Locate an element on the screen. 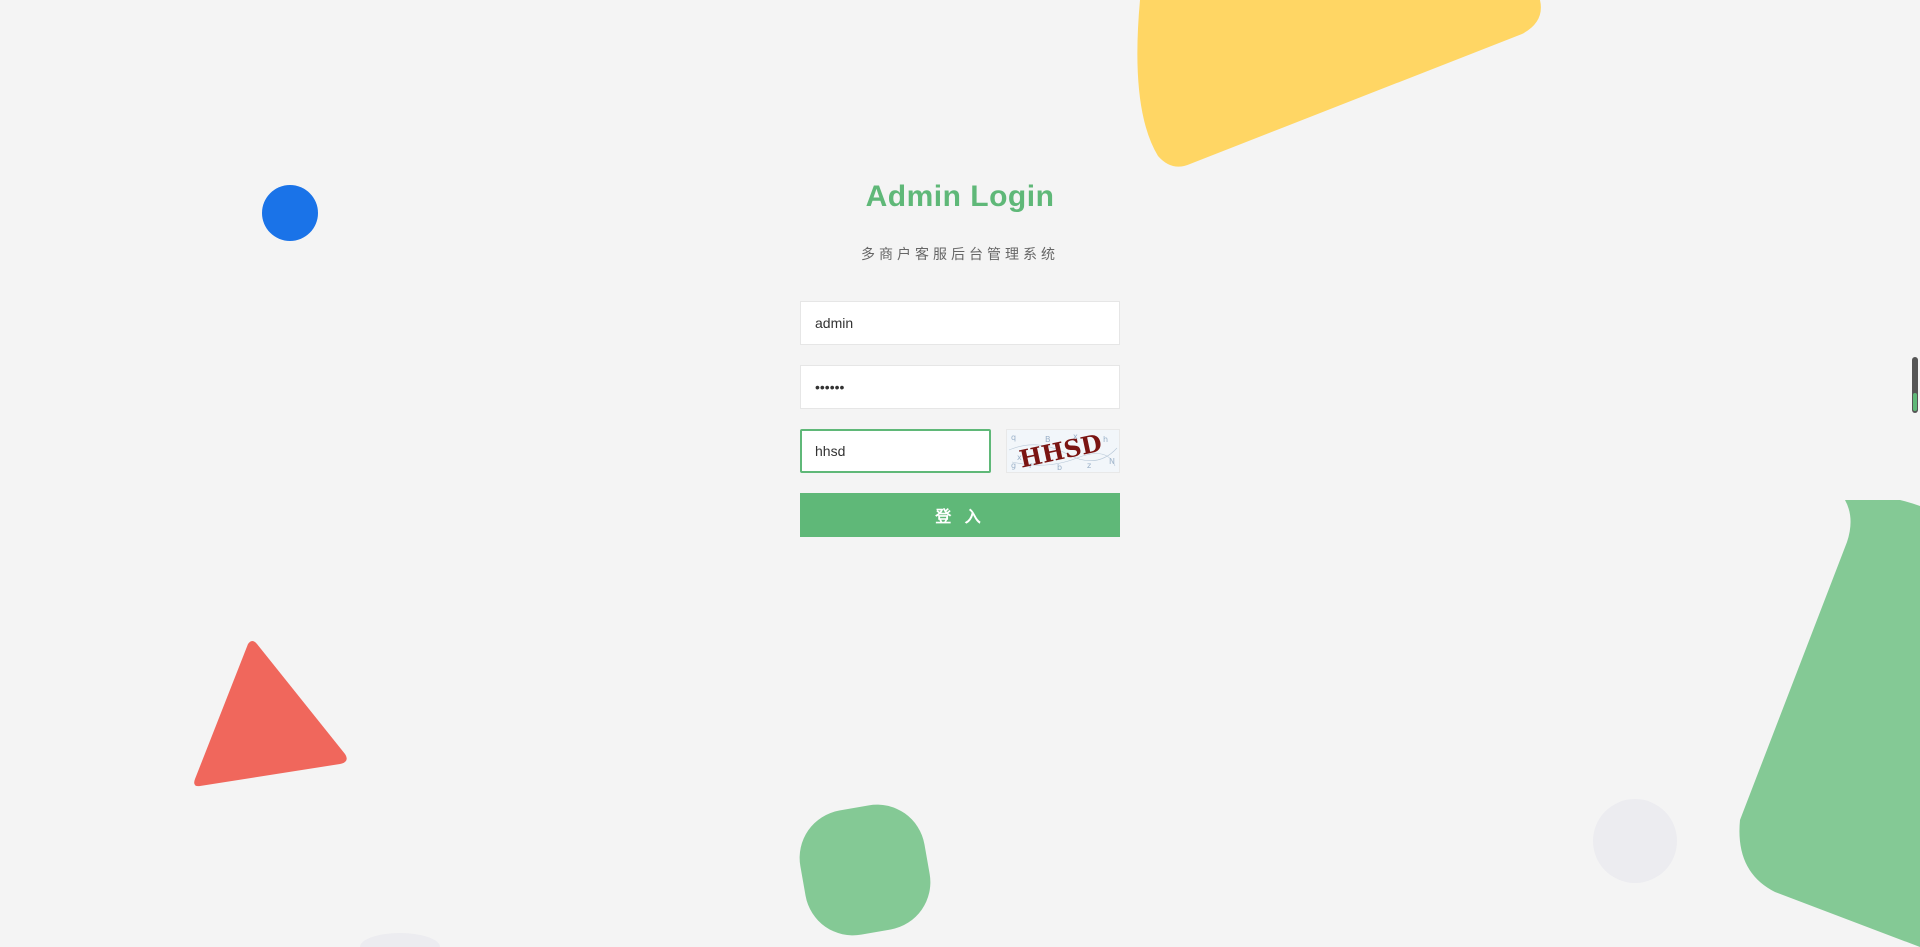 The width and height of the screenshot is (1920, 947). captcha-input is located at coordinates (895, 451).